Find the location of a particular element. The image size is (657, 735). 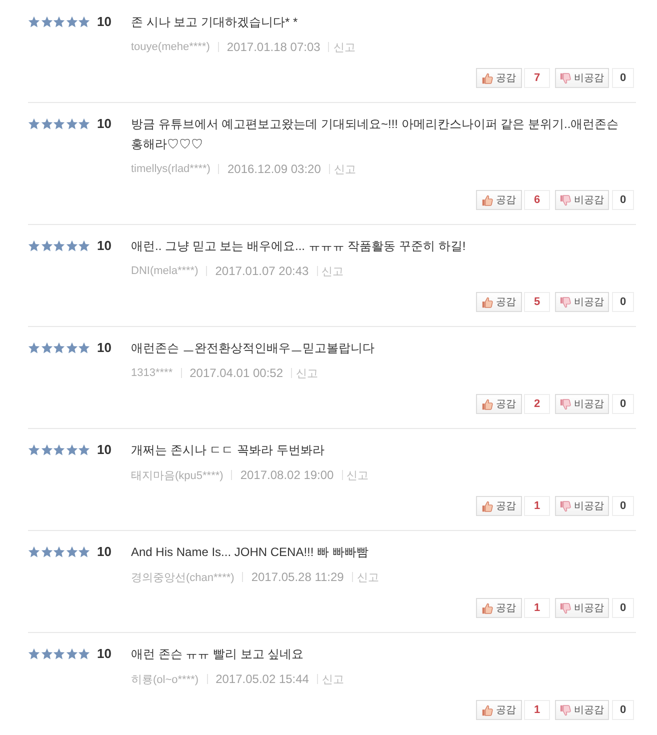

reviewer-name: touye(mehe****) is located at coordinates (170, 47).